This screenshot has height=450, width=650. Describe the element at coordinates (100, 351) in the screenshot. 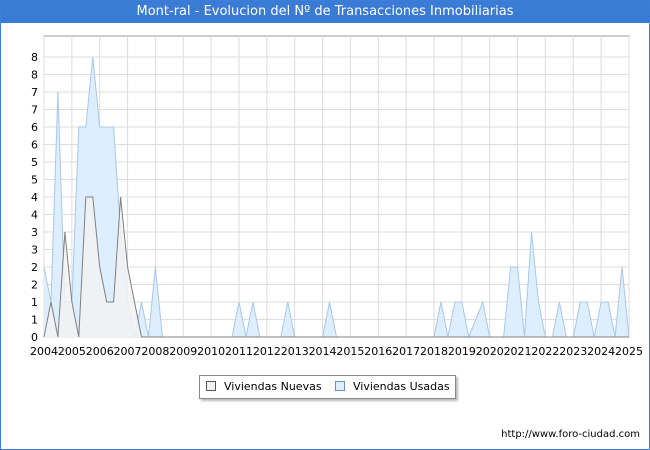

I see `x-tick-label: 2006` at that location.